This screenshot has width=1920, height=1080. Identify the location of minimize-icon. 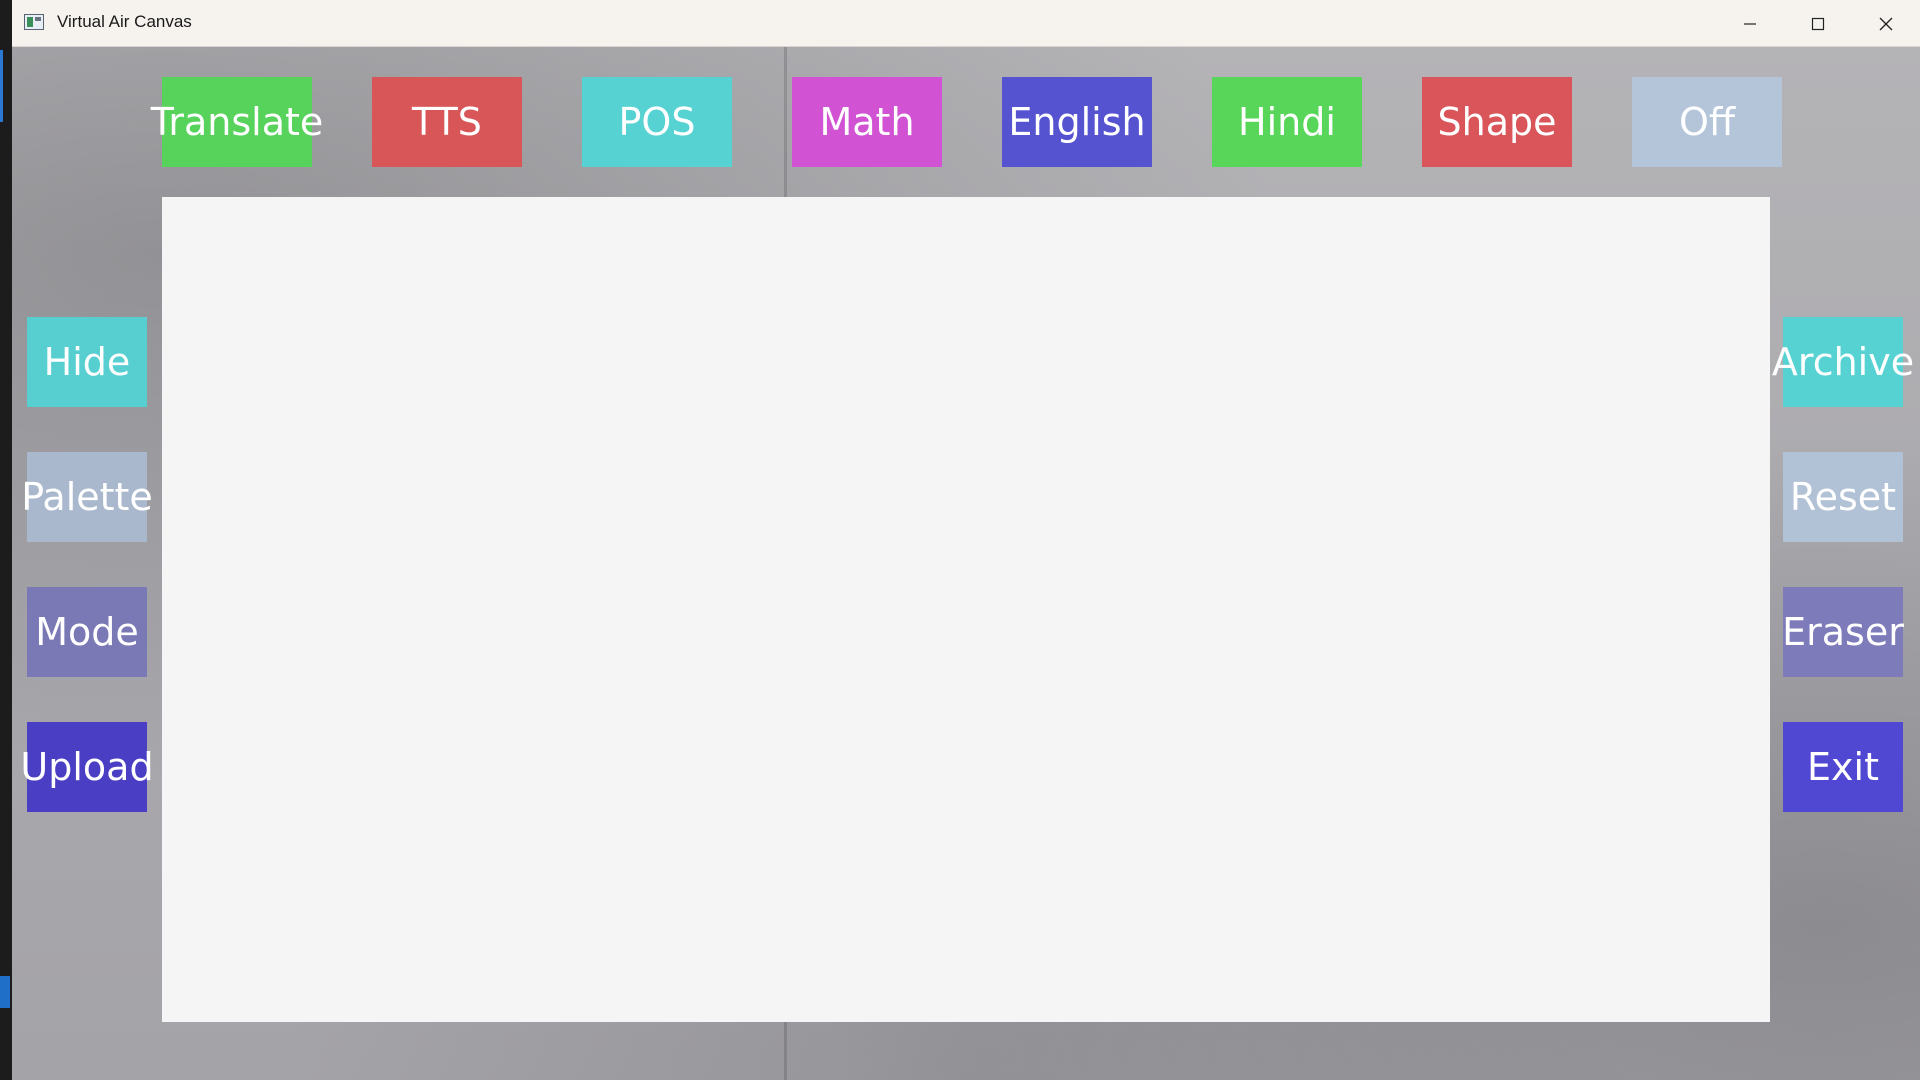
(1750, 23).